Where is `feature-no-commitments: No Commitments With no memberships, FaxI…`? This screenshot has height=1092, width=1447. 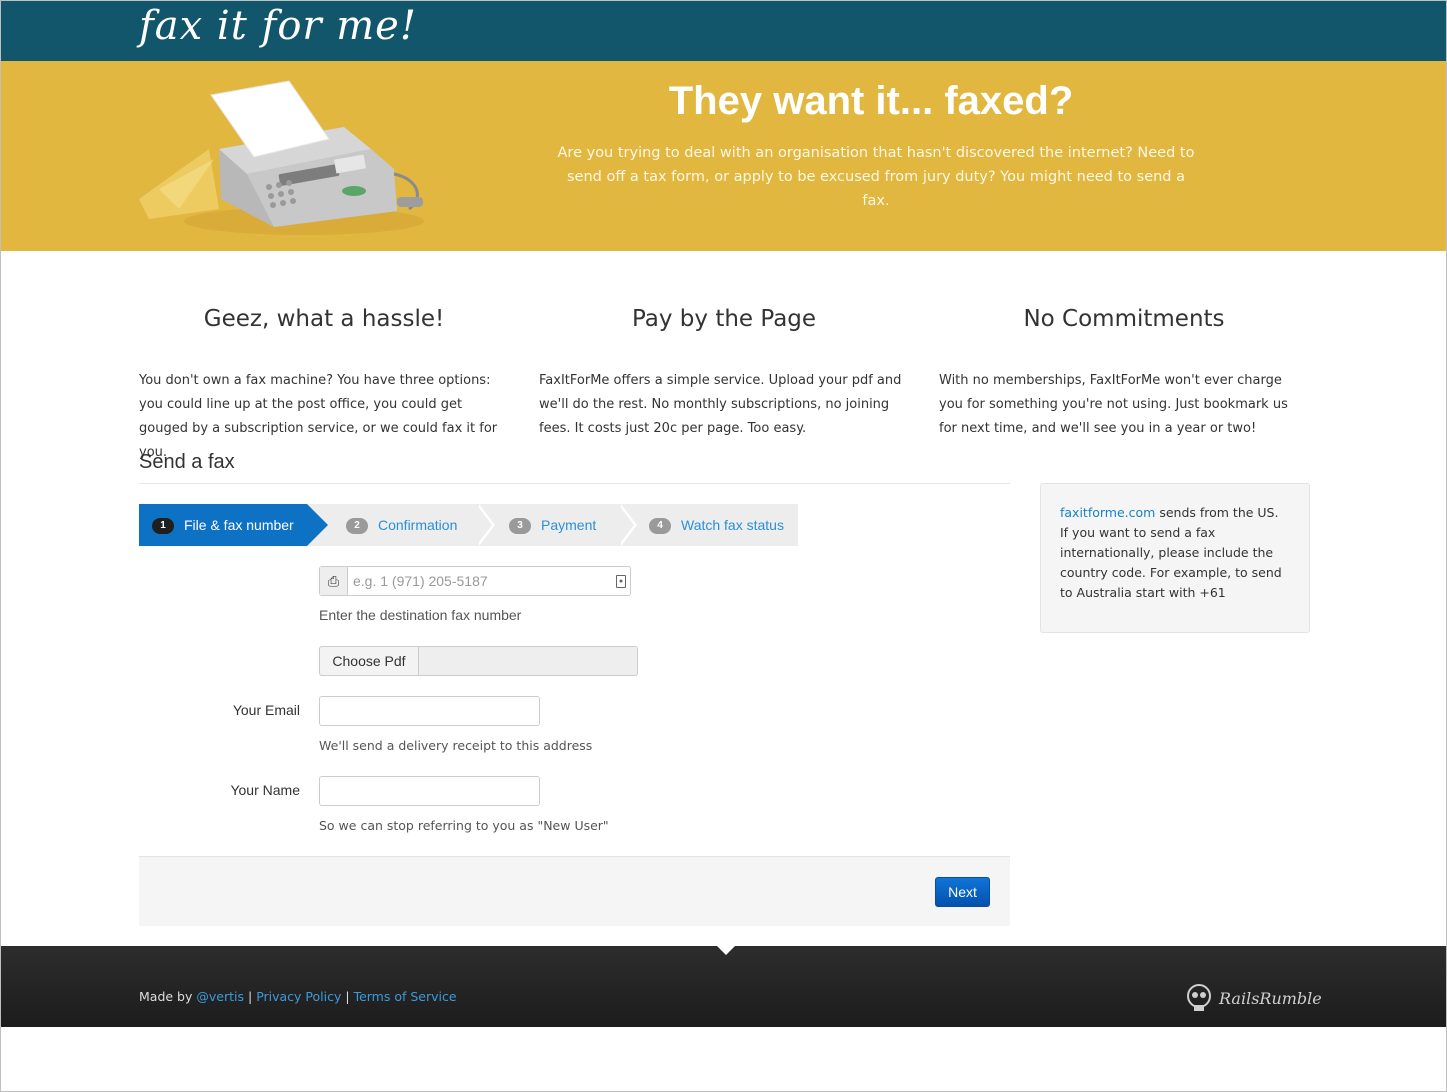
feature-no-commitments: No Commitments With no memberships, FaxI… is located at coordinates (1124, 373).